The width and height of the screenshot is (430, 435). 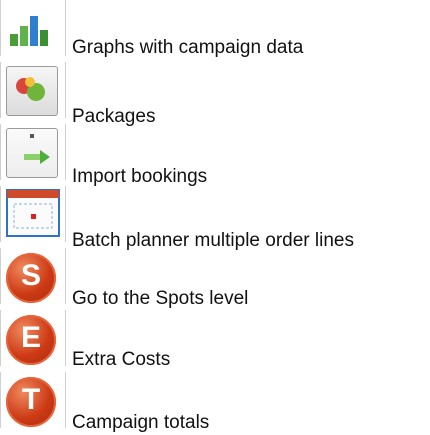 What do you see at coordinates (215, 94) in the screenshot?
I see `list-item-packages: Packages` at bounding box center [215, 94].